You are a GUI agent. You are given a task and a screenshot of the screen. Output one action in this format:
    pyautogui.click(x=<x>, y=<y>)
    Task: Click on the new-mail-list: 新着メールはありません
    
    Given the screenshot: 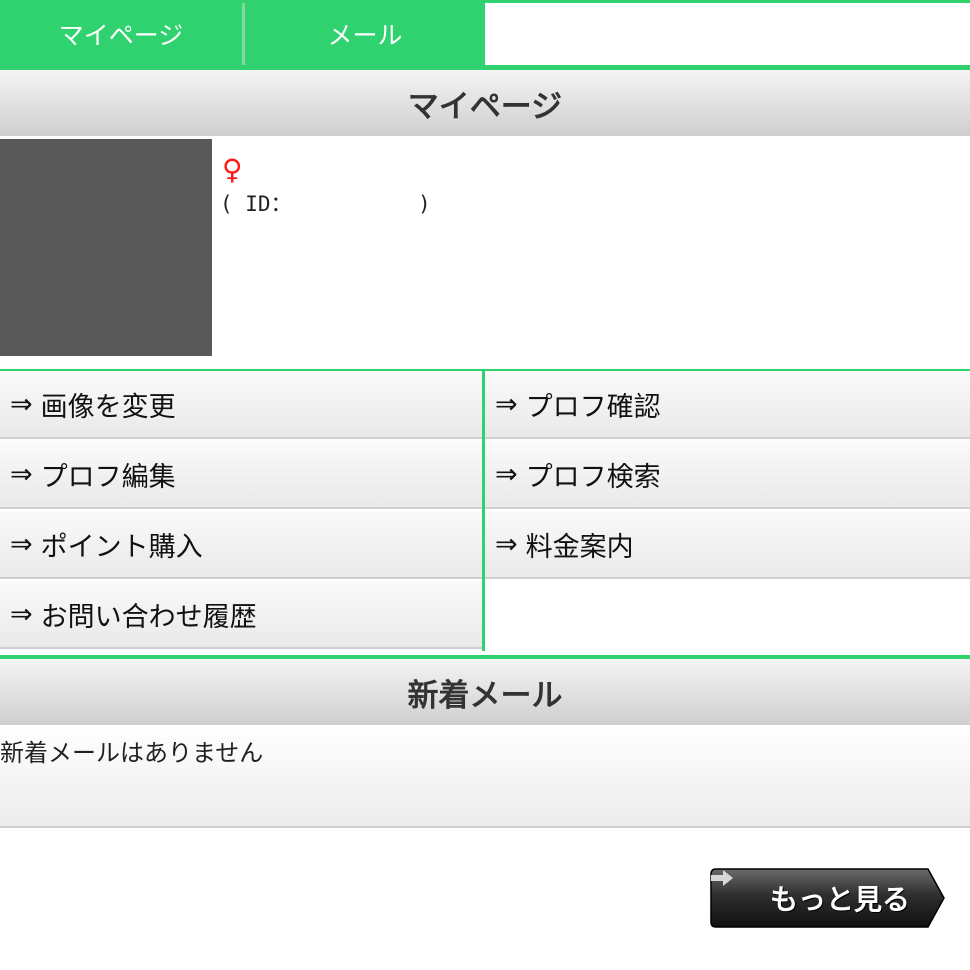 What is the action you would take?
    pyautogui.click(x=485, y=776)
    